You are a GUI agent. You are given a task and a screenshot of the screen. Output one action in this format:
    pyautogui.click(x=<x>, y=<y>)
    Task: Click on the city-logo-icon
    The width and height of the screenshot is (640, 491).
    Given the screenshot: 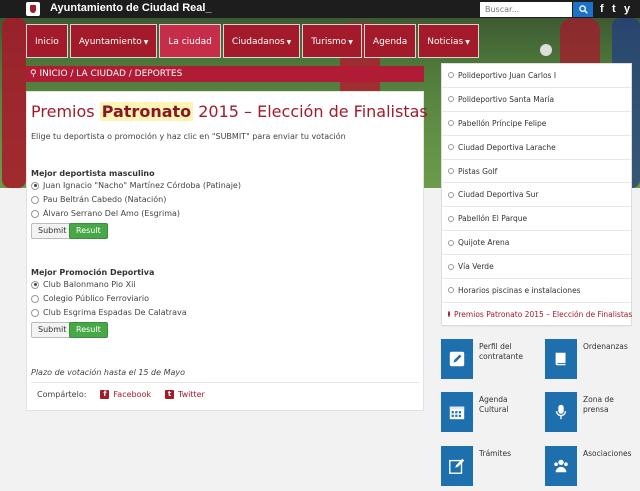 What is the action you would take?
    pyautogui.click(x=33, y=9)
    